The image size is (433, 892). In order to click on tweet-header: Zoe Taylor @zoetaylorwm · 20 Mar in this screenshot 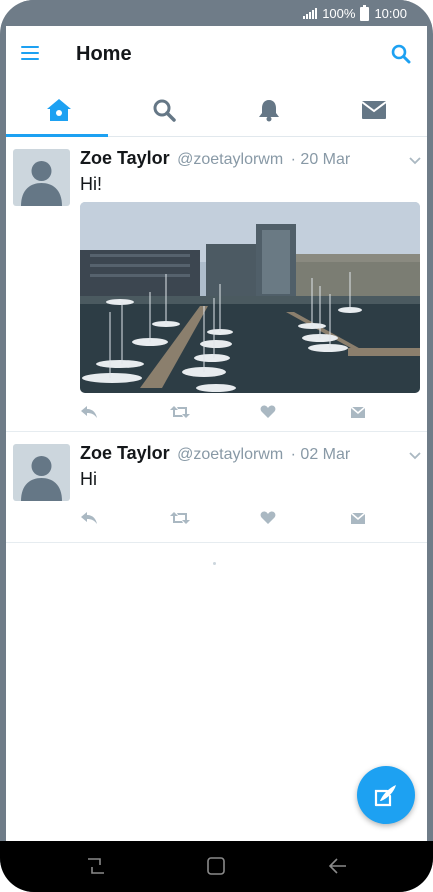, I will do `click(215, 158)`.